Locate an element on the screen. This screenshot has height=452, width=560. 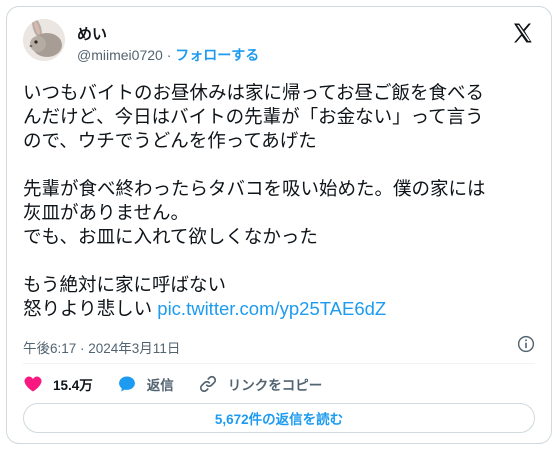
divider is located at coordinates (279, 363).